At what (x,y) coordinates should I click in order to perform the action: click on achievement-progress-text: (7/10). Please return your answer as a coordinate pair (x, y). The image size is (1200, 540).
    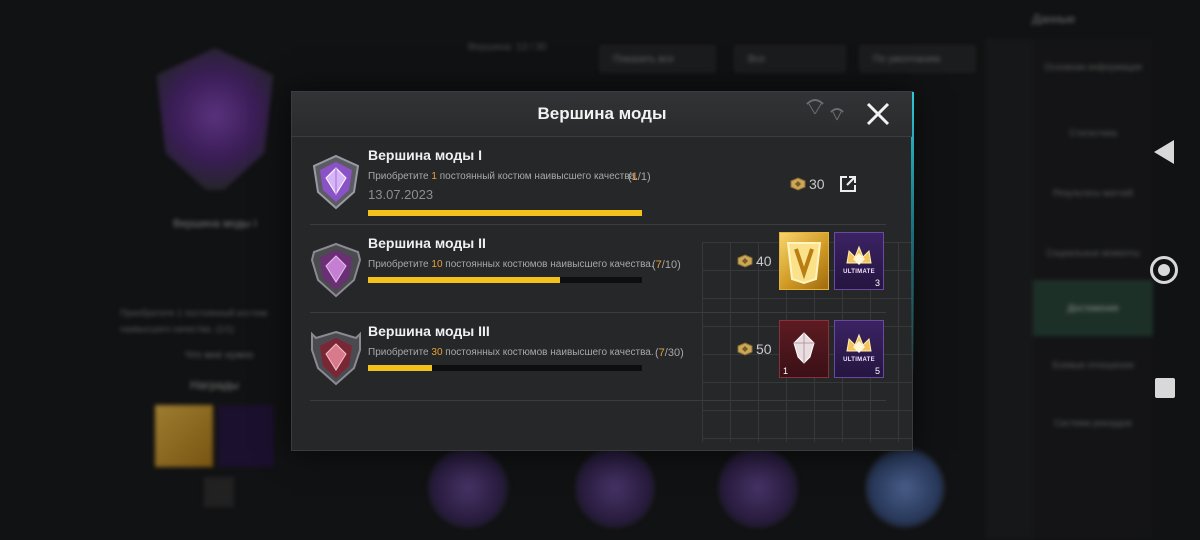
    Looking at the image, I should click on (666, 265).